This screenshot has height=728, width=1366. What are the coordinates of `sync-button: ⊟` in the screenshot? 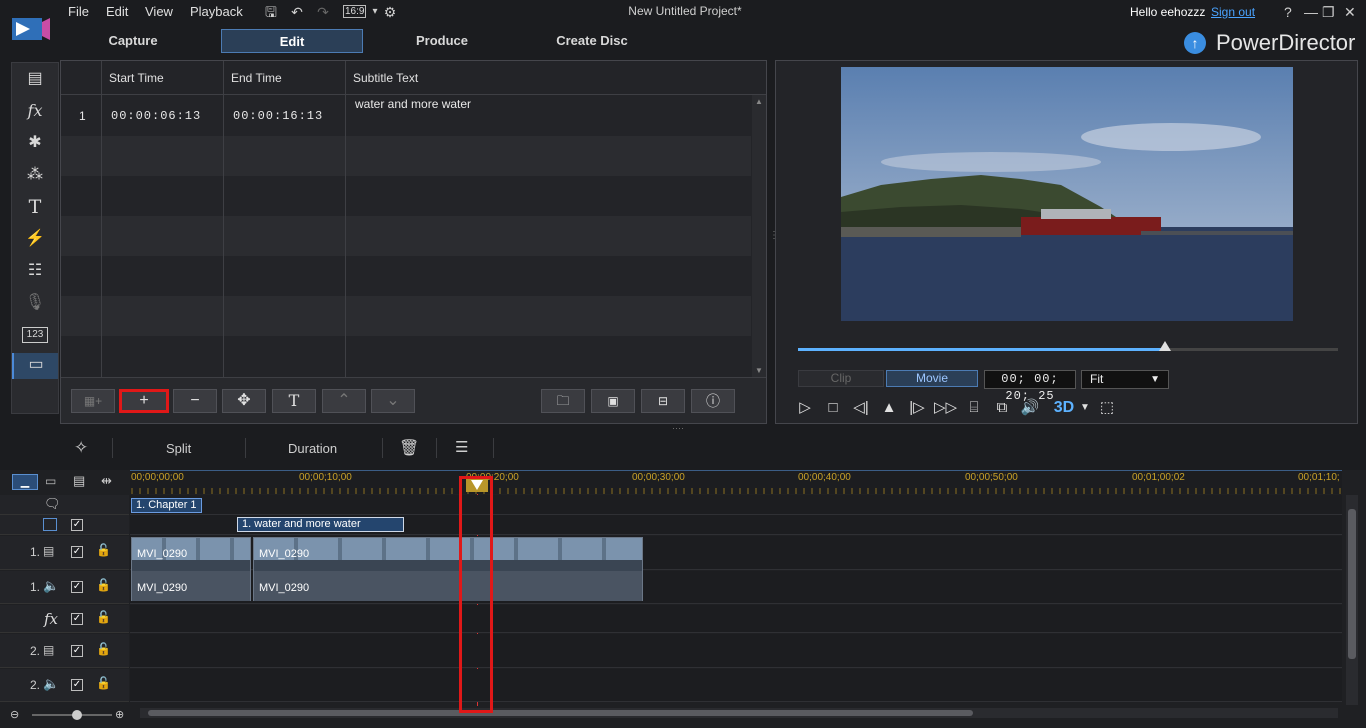 It's located at (663, 401).